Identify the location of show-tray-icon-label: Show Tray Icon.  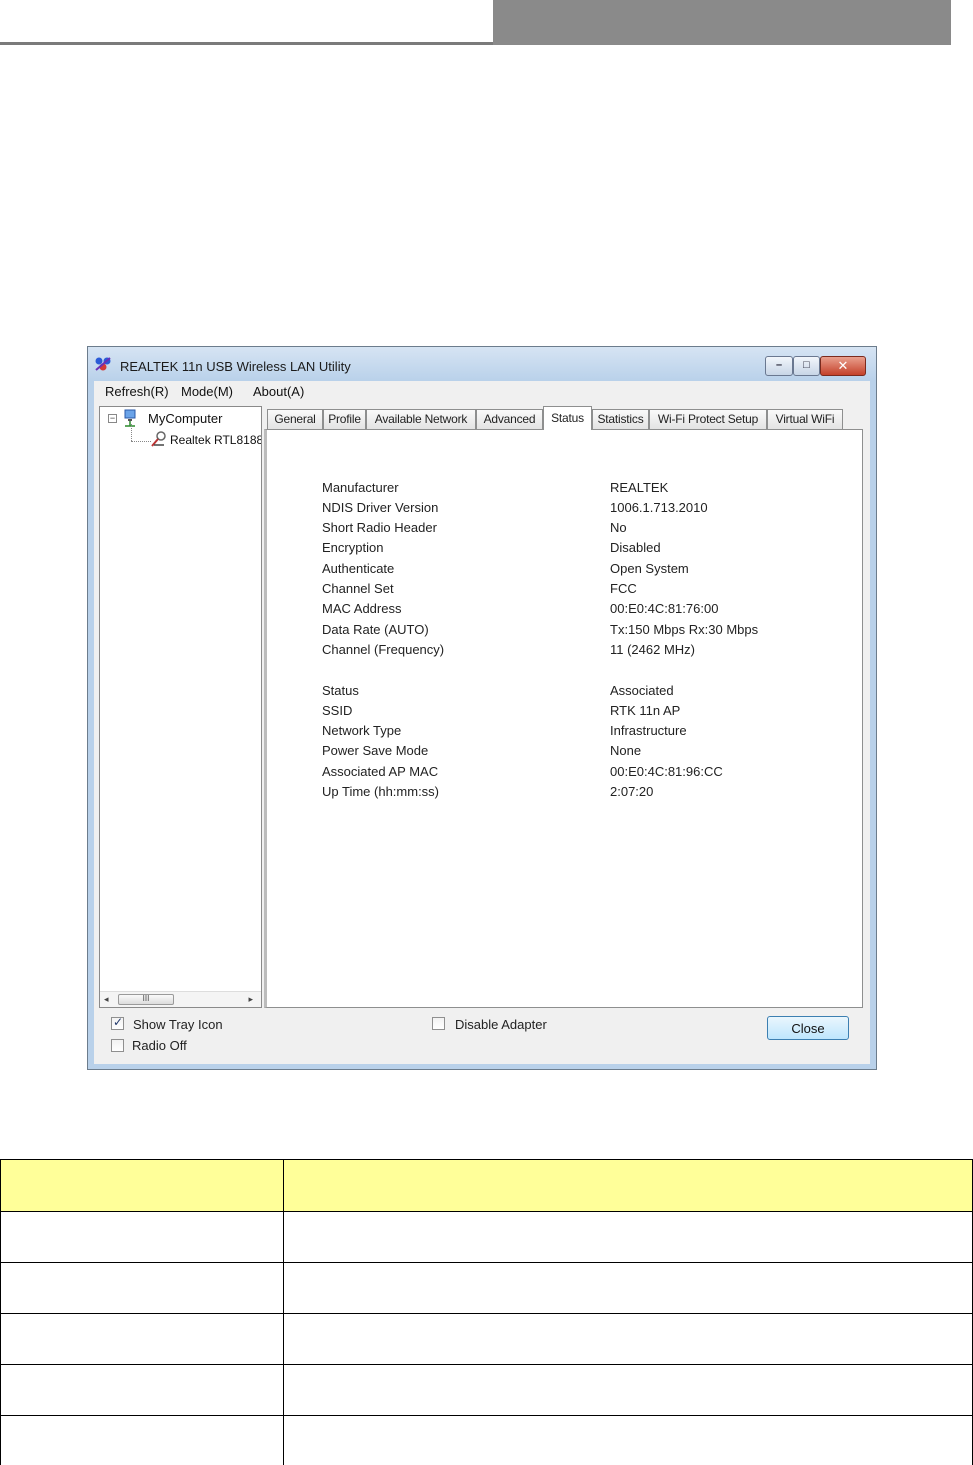
(178, 1024).